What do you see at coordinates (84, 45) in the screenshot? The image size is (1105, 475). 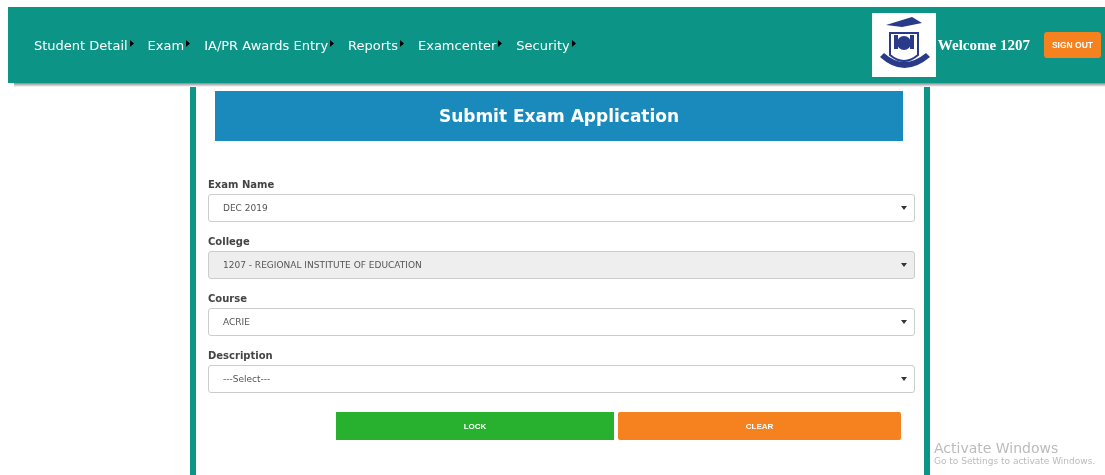 I see `menu-item: Student Detail` at bounding box center [84, 45].